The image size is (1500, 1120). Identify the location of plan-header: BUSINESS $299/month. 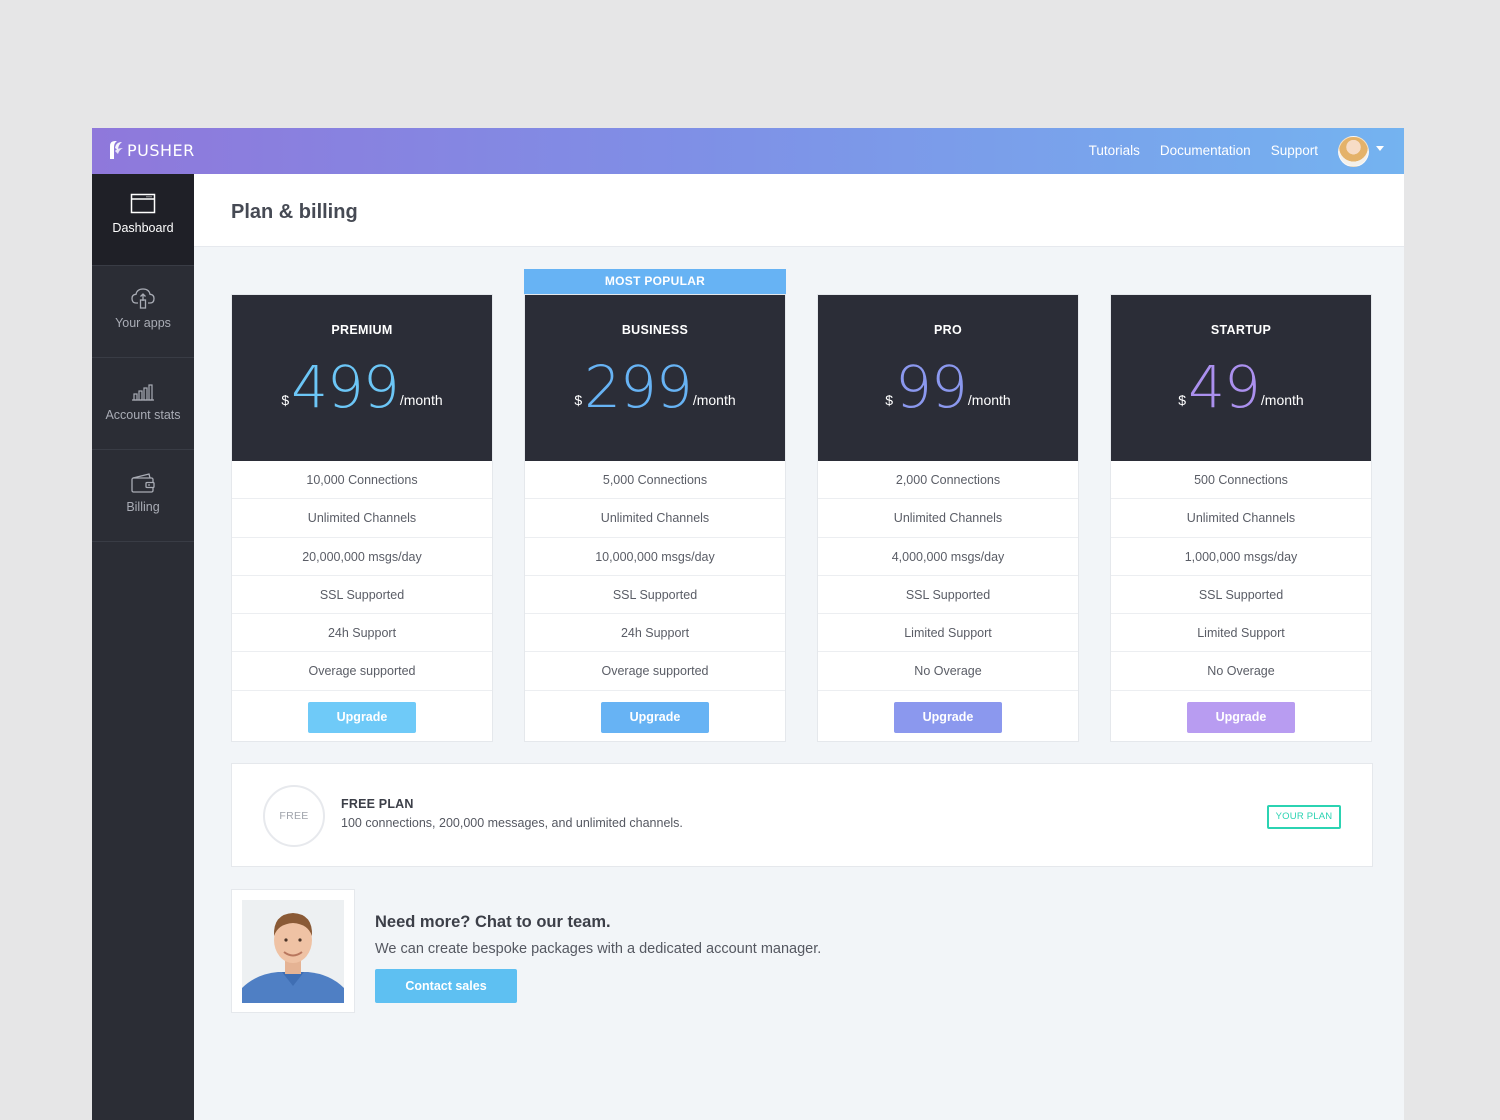
(655, 378).